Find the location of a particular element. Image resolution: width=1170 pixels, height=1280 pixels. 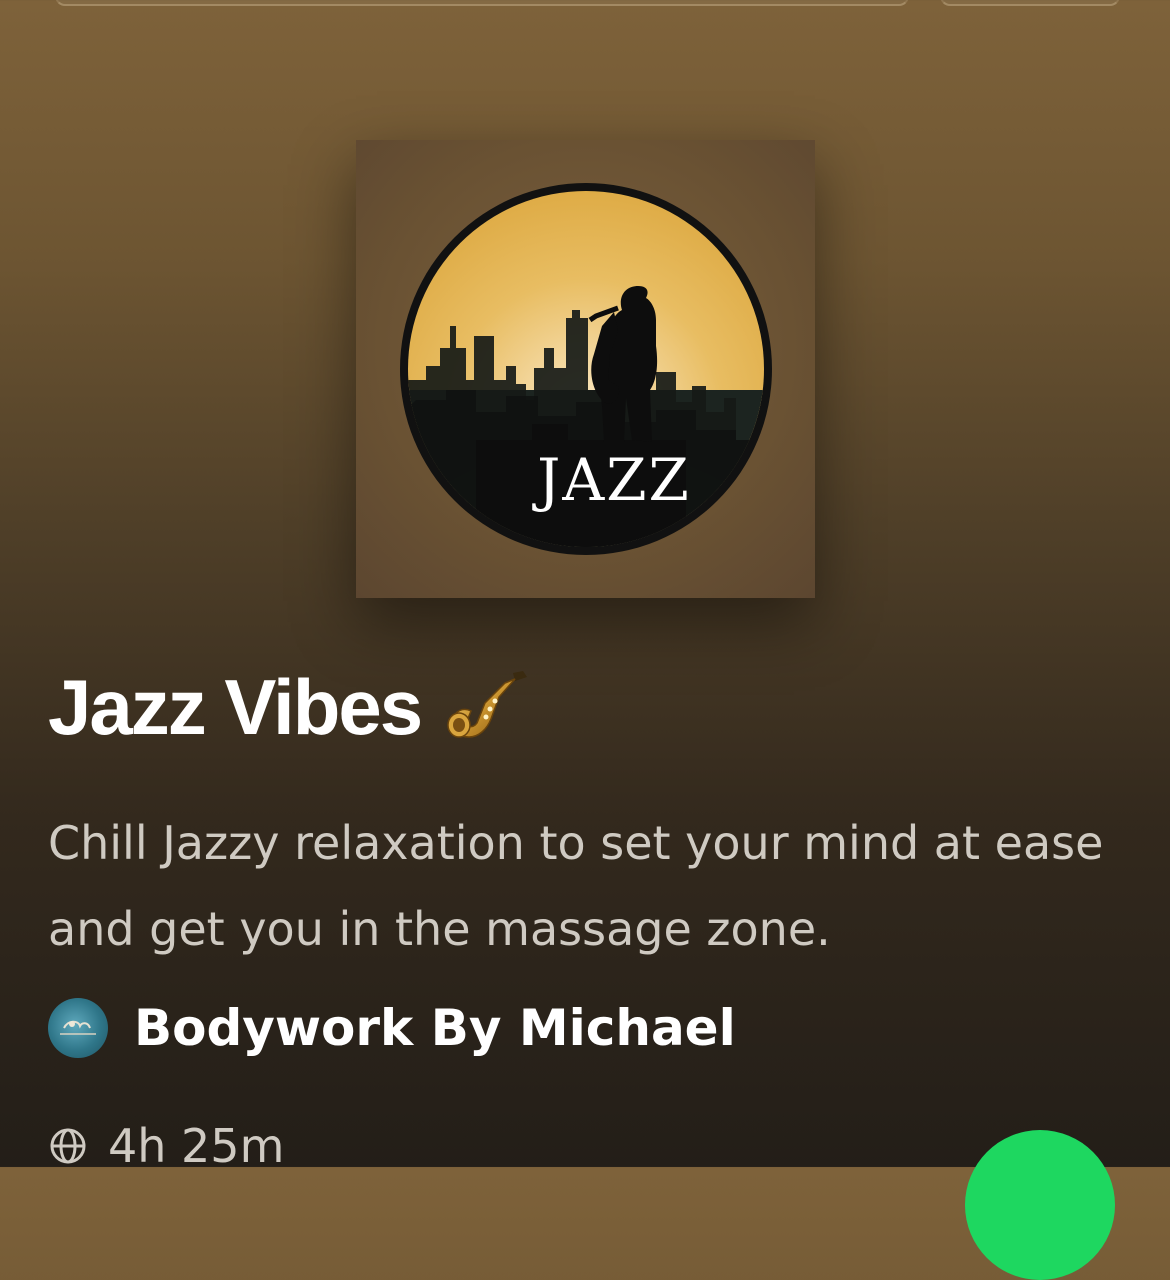

play-button is located at coordinates (1040, 1205).